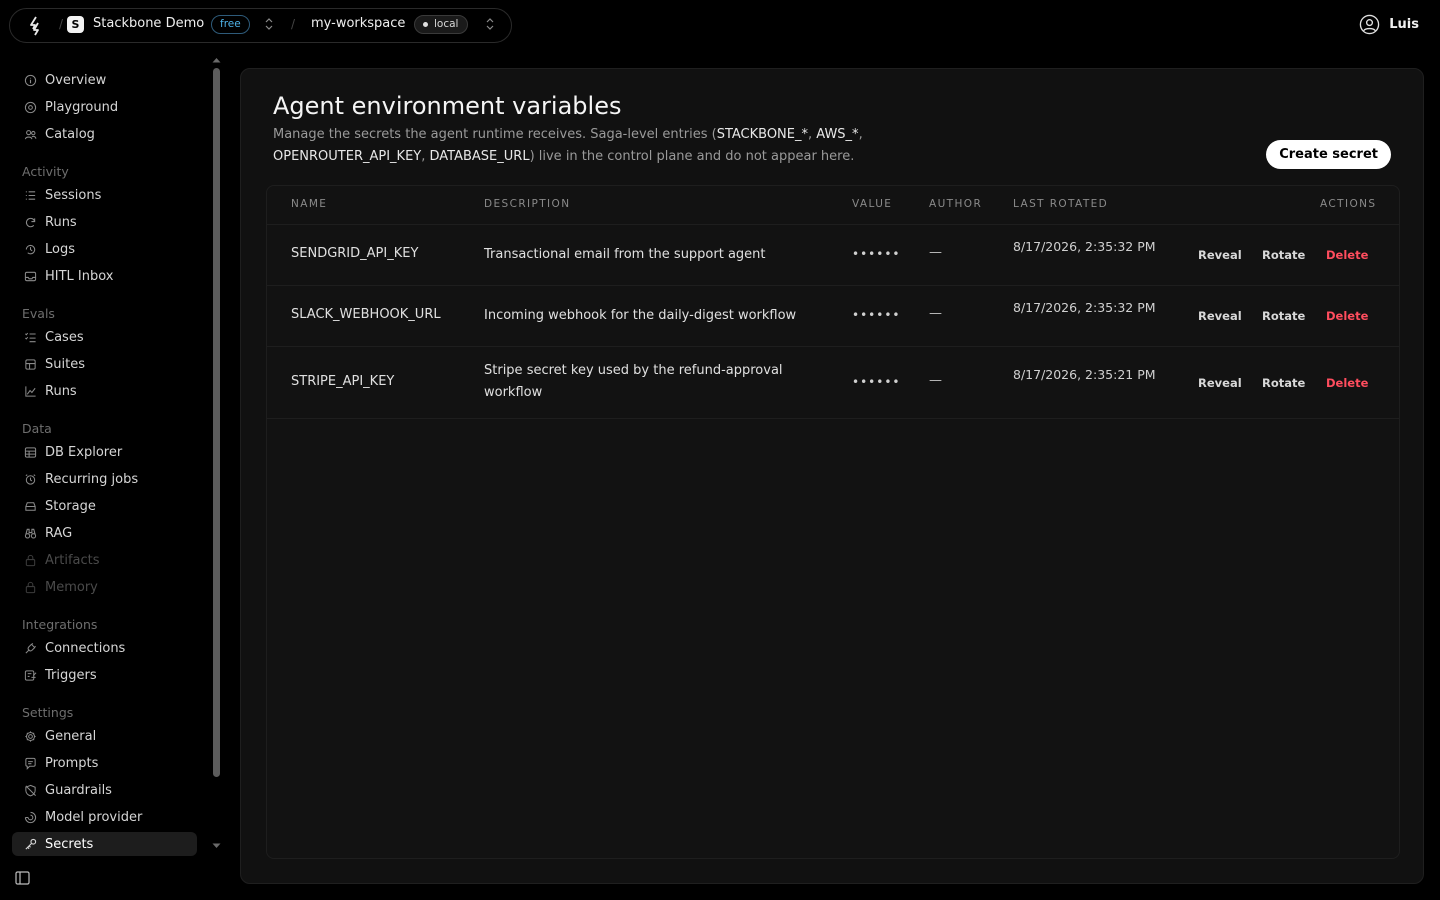 Image resolution: width=1440 pixels, height=900 pixels. I want to click on gear-icon, so click(30, 736).